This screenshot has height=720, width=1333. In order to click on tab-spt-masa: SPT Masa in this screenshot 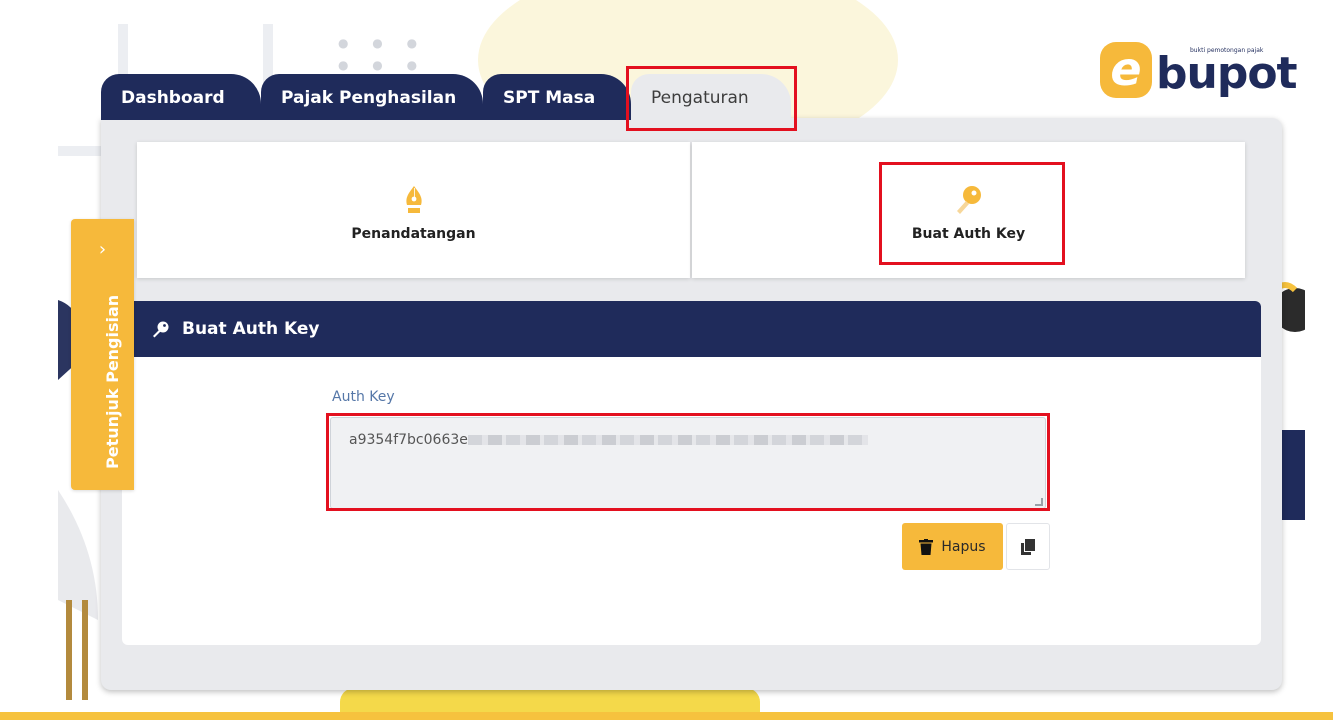, I will do `click(557, 97)`.